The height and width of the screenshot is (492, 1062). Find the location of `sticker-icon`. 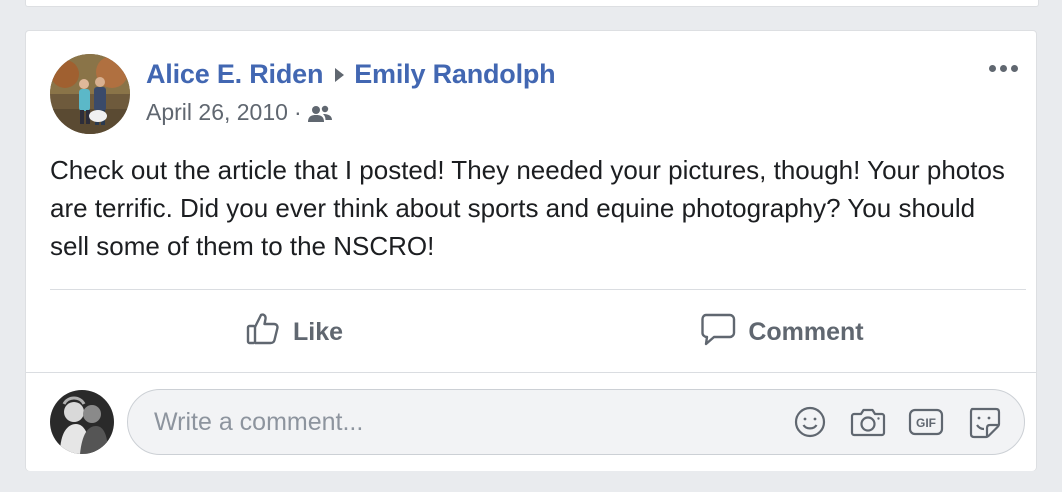

sticker-icon is located at coordinates (984, 422).